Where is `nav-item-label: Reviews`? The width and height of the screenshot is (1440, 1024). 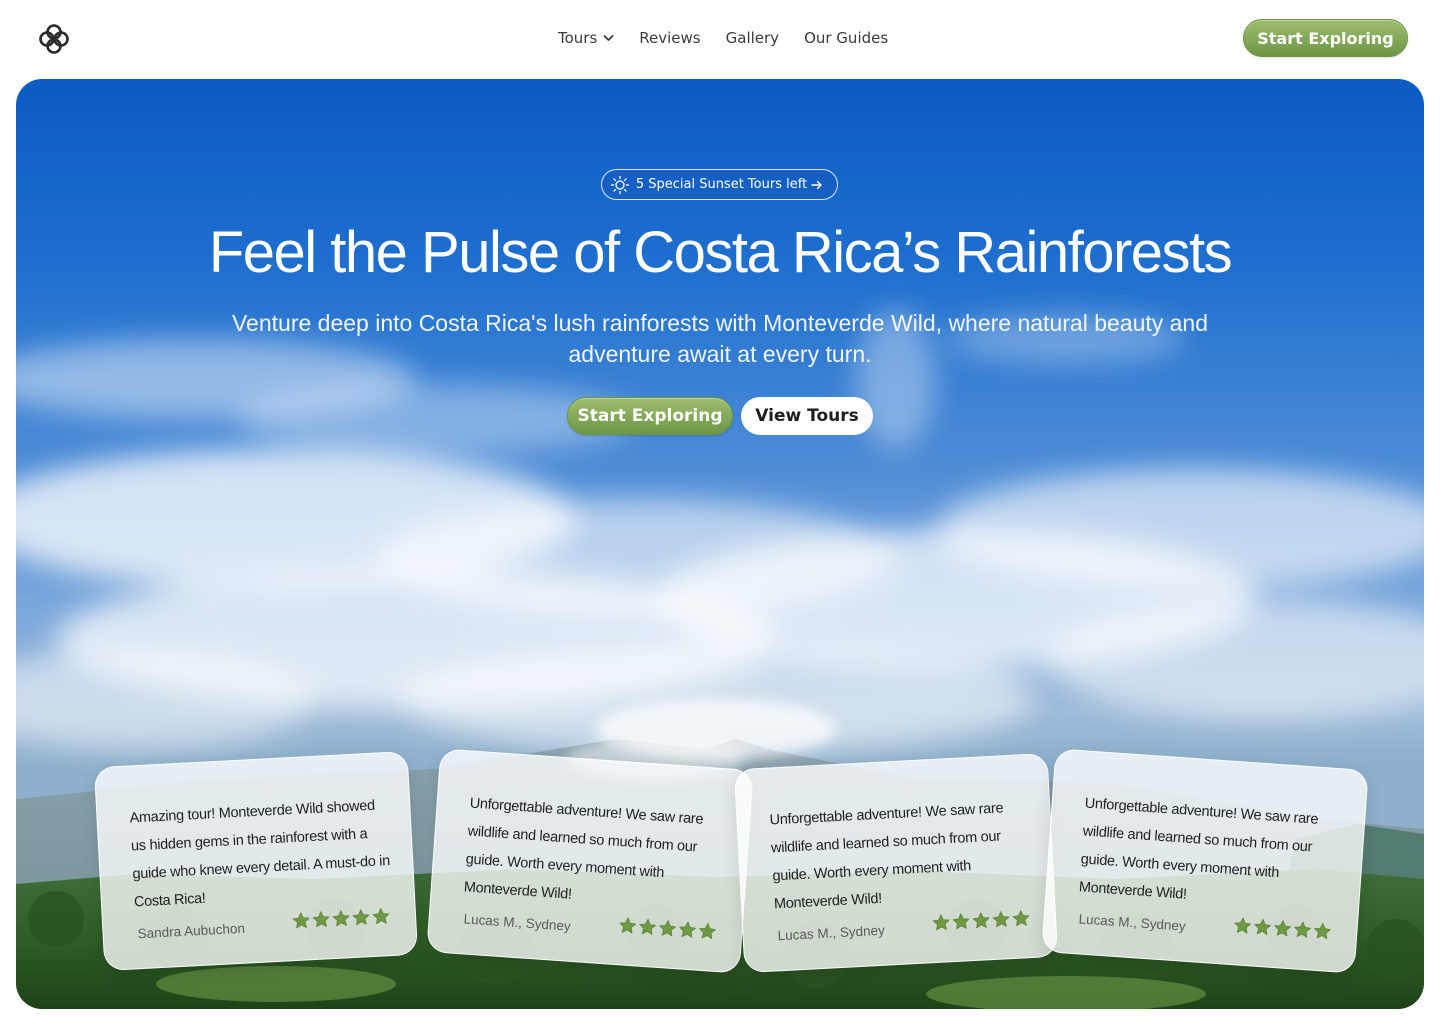
nav-item-label: Reviews is located at coordinates (670, 38).